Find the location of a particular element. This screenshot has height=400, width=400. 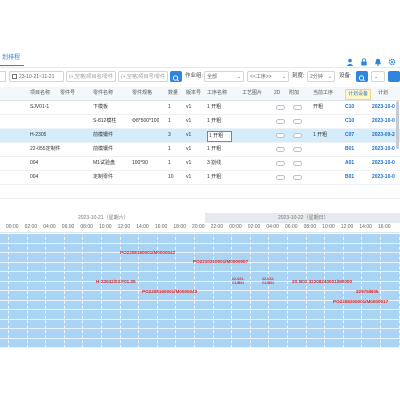

col-header-part-no: 零件号 is located at coordinates (67, 93).